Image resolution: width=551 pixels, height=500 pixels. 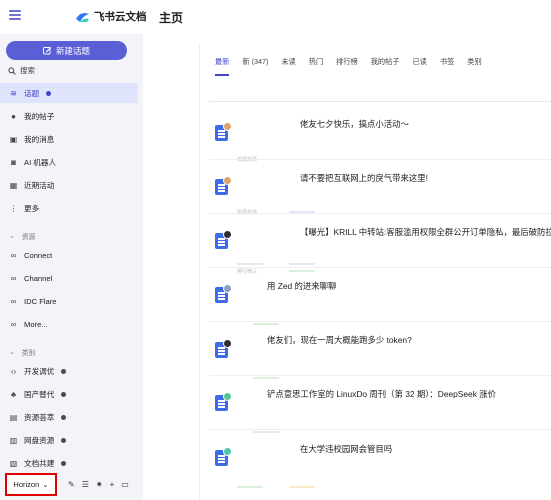 What do you see at coordinates (27, 70) in the screenshot?
I see `search-label: 搜索` at bounding box center [27, 70].